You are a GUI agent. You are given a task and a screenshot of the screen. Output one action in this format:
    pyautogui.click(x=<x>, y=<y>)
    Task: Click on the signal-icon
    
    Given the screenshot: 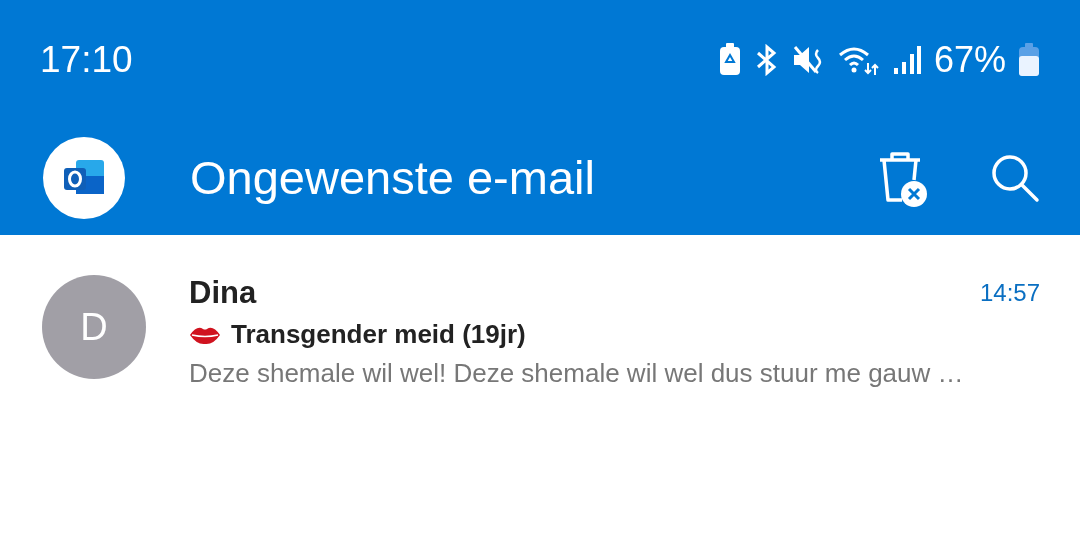 What is the action you would take?
    pyautogui.click(x=906, y=60)
    